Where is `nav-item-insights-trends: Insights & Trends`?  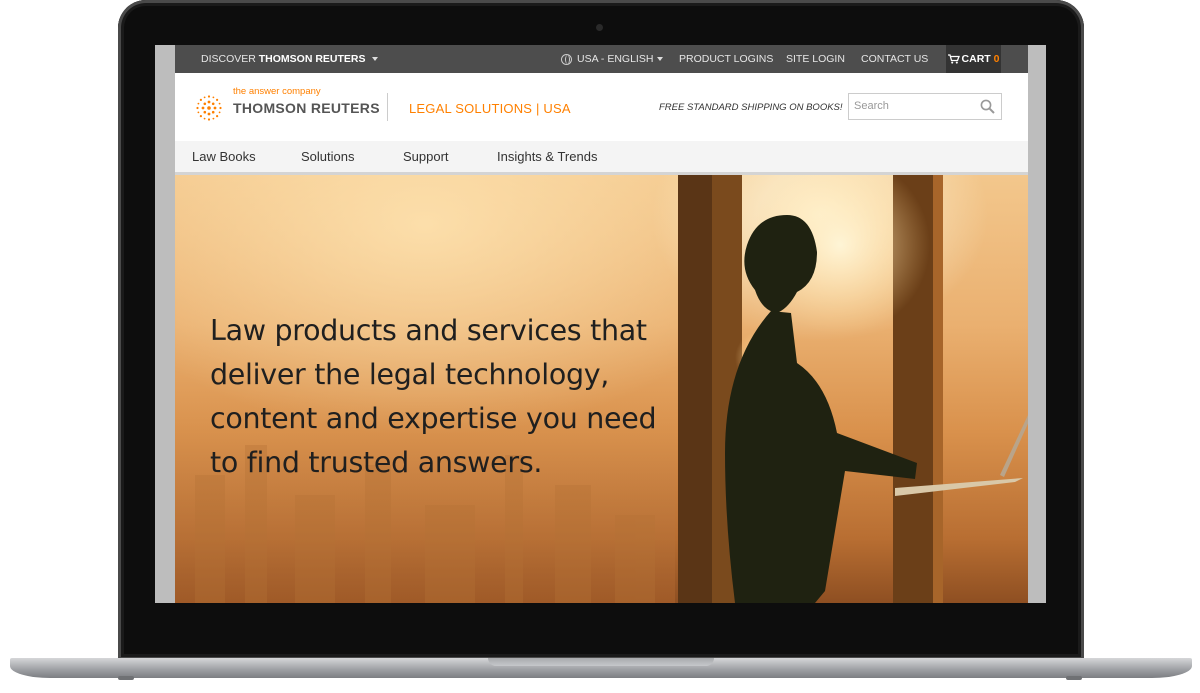 nav-item-insights-trends: Insights & Trends is located at coordinates (547, 156).